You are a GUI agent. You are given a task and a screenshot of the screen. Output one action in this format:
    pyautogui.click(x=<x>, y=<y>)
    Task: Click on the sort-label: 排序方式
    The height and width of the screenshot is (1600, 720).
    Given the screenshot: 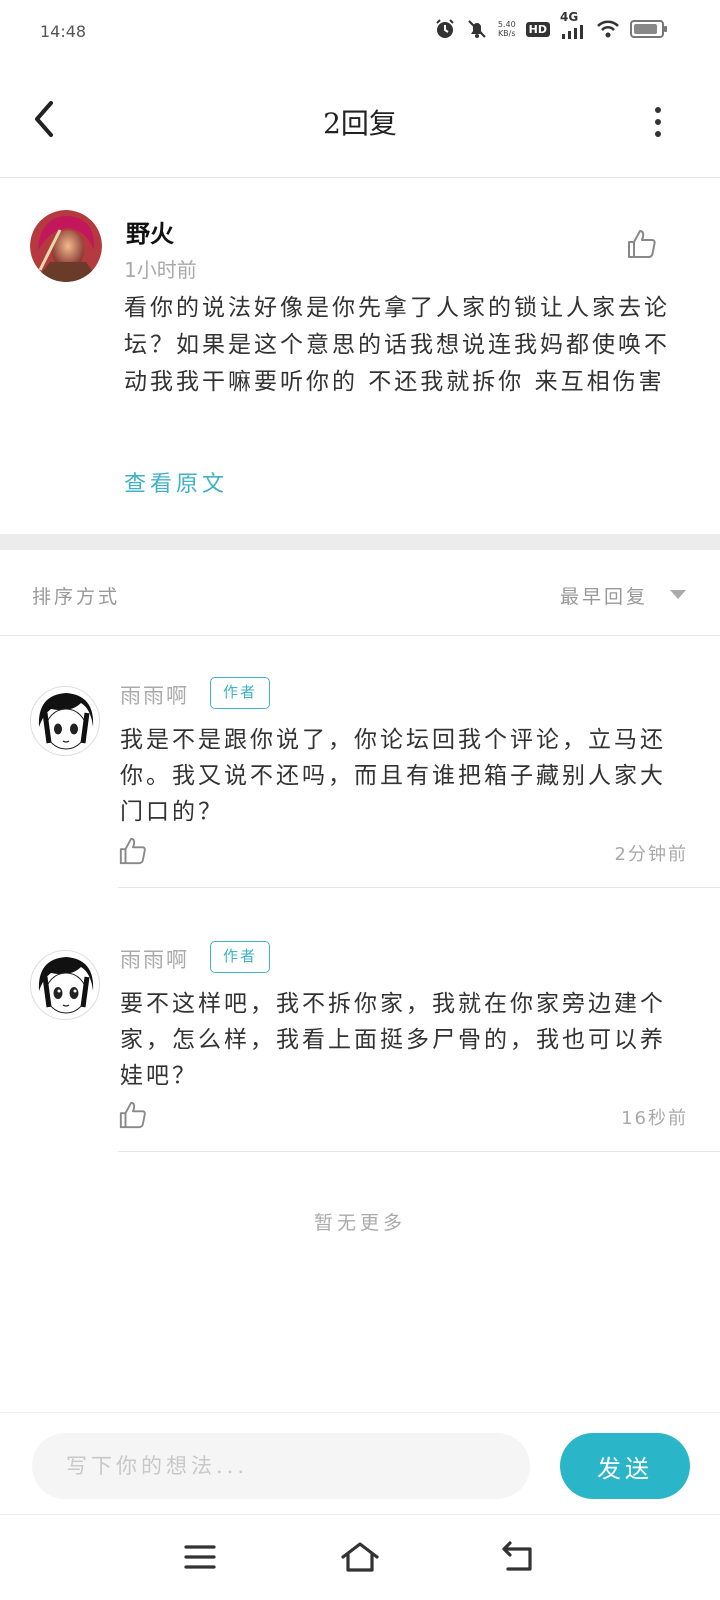 What is the action you would take?
    pyautogui.click(x=76, y=597)
    